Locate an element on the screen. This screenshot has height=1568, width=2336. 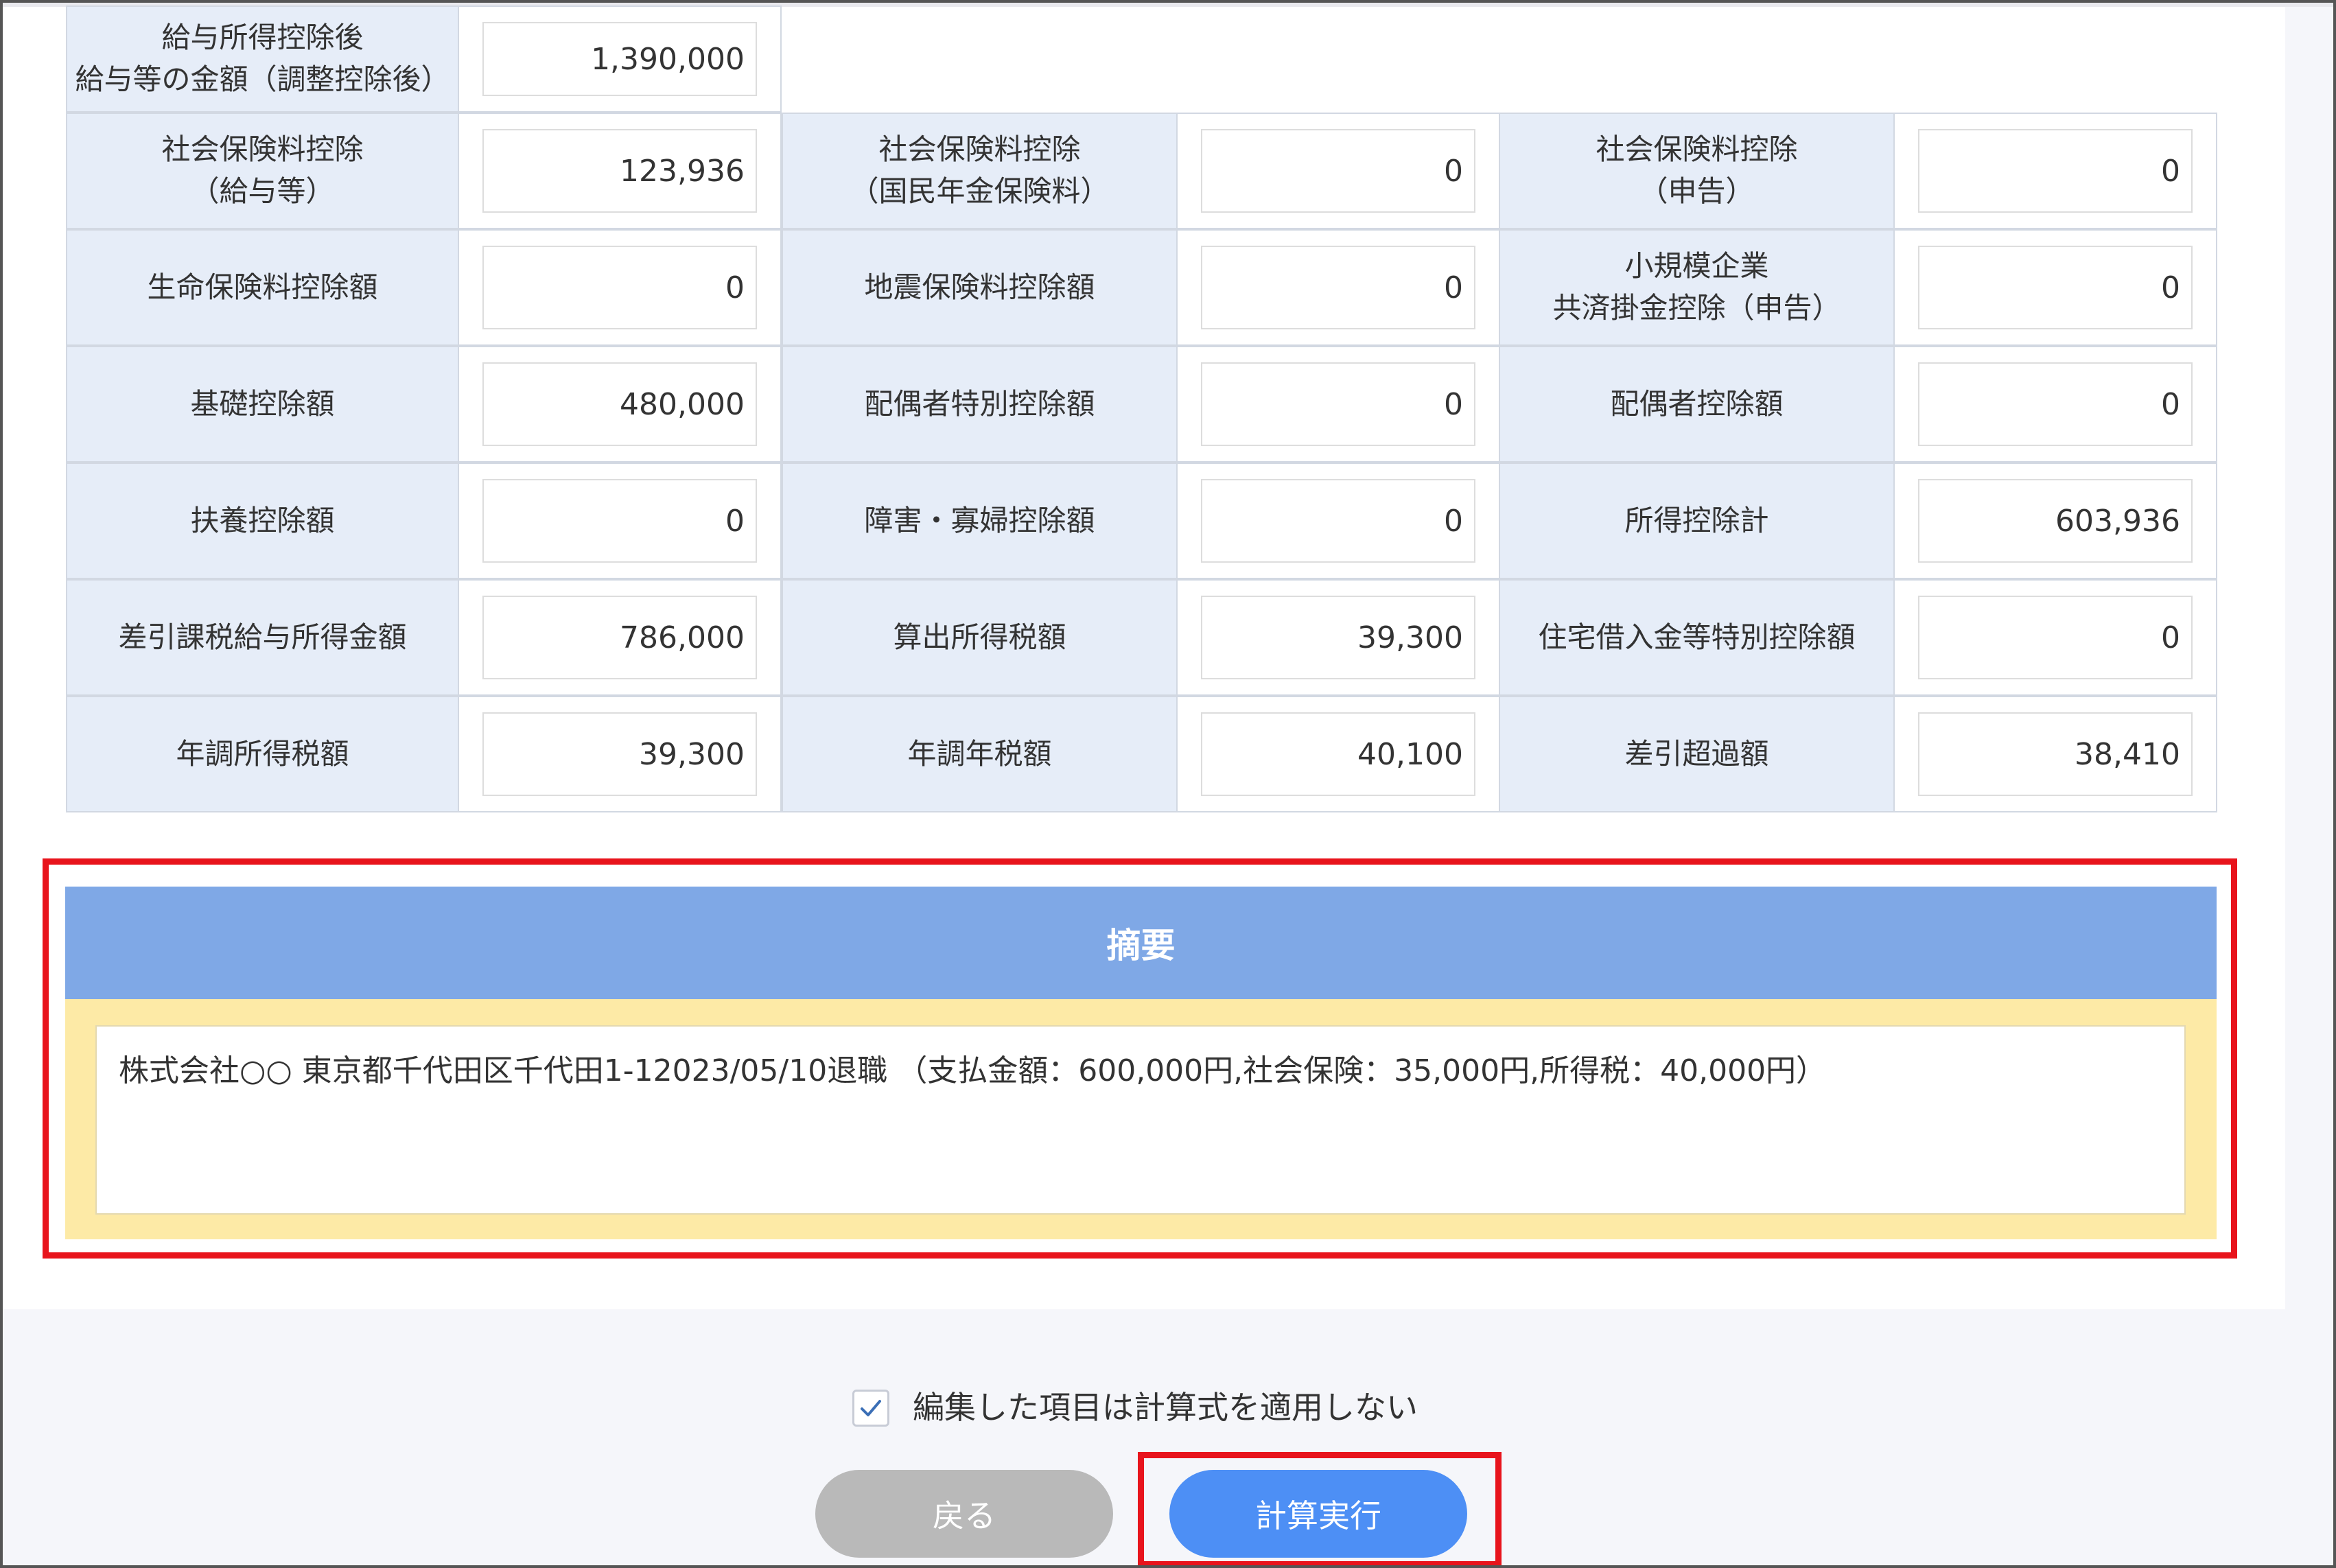
label-total-income-deduction: 所得控除計 is located at coordinates (1697, 521).